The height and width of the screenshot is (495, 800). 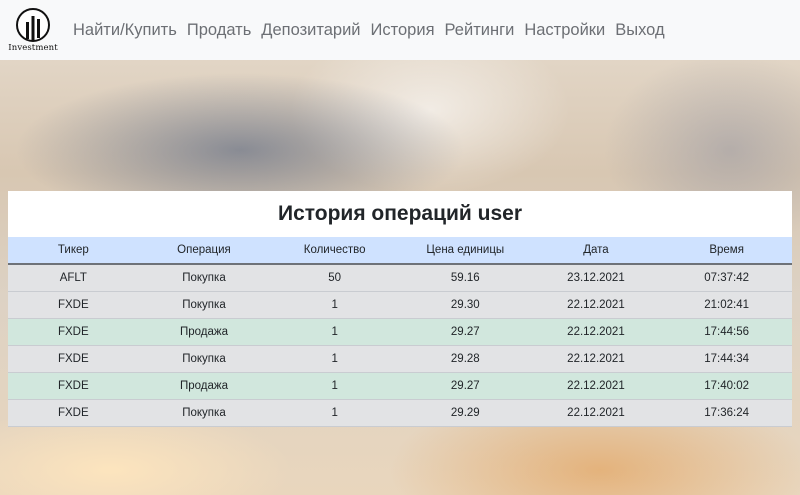 What do you see at coordinates (403, 30) in the screenshot?
I see `nav-link-history: История` at bounding box center [403, 30].